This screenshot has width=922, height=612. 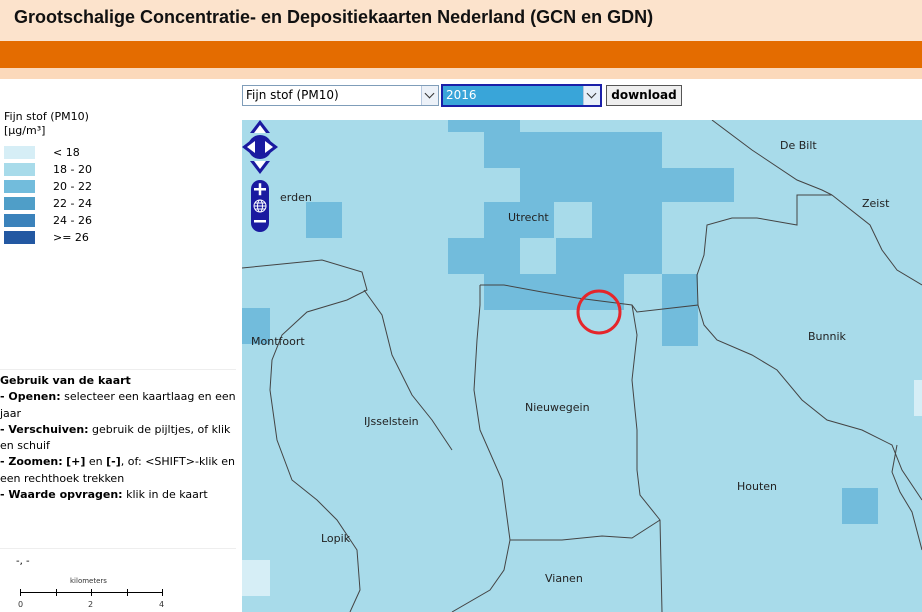 What do you see at coordinates (88, 581) in the screenshot?
I see `scale-unit: kilometers` at bounding box center [88, 581].